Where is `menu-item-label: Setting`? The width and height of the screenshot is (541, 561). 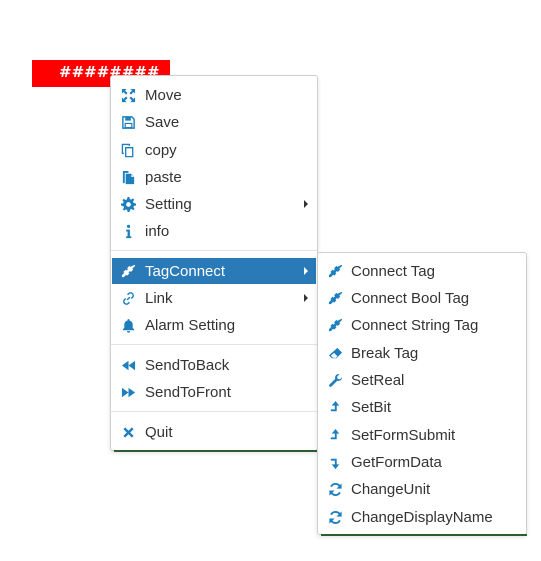 menu-item-label: Setting is located at coordinates (168, 204).